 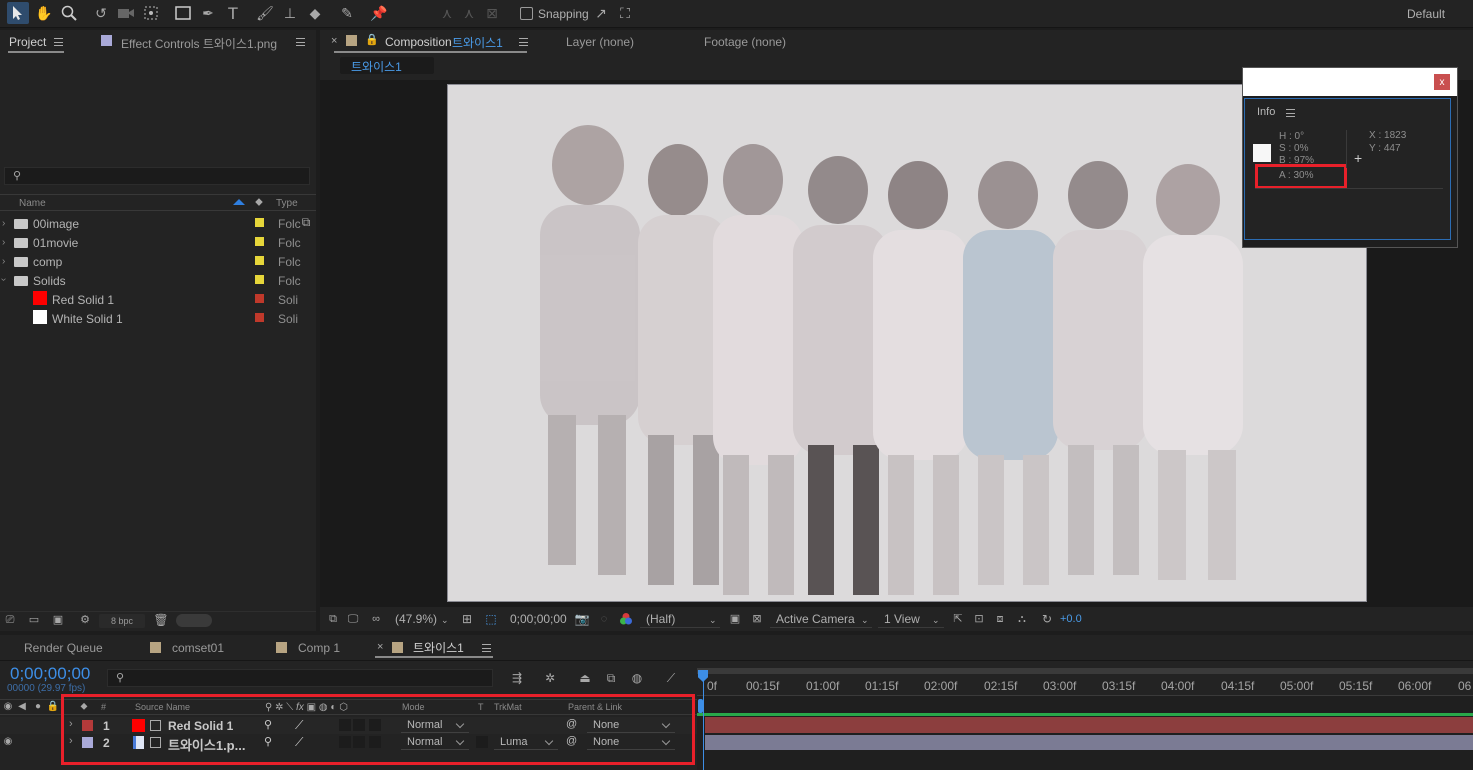 What do you see at coordinates (1085, 671) in the screenshot?
I see `work-area-bar` at bounding box center [1085, 671].